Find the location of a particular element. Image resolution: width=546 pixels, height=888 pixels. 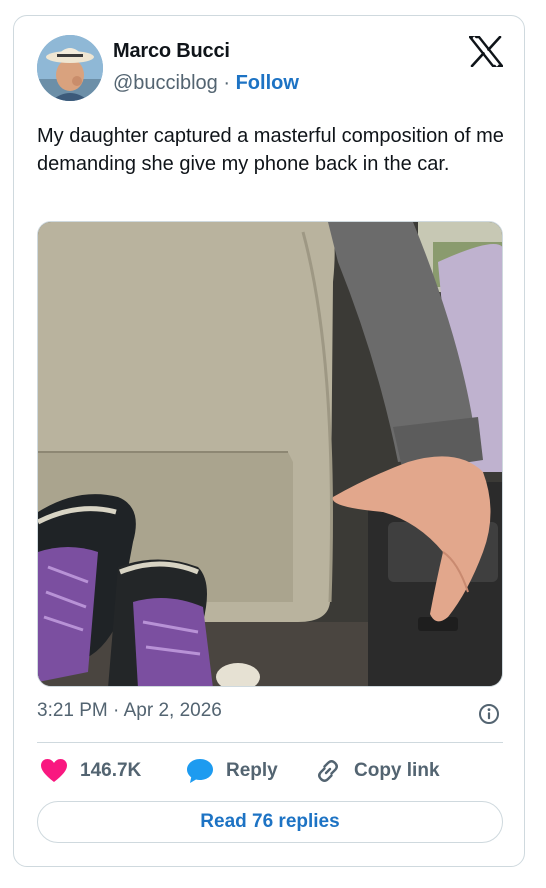

copy-link-button: Copy link is located at coordinates (377, 771).